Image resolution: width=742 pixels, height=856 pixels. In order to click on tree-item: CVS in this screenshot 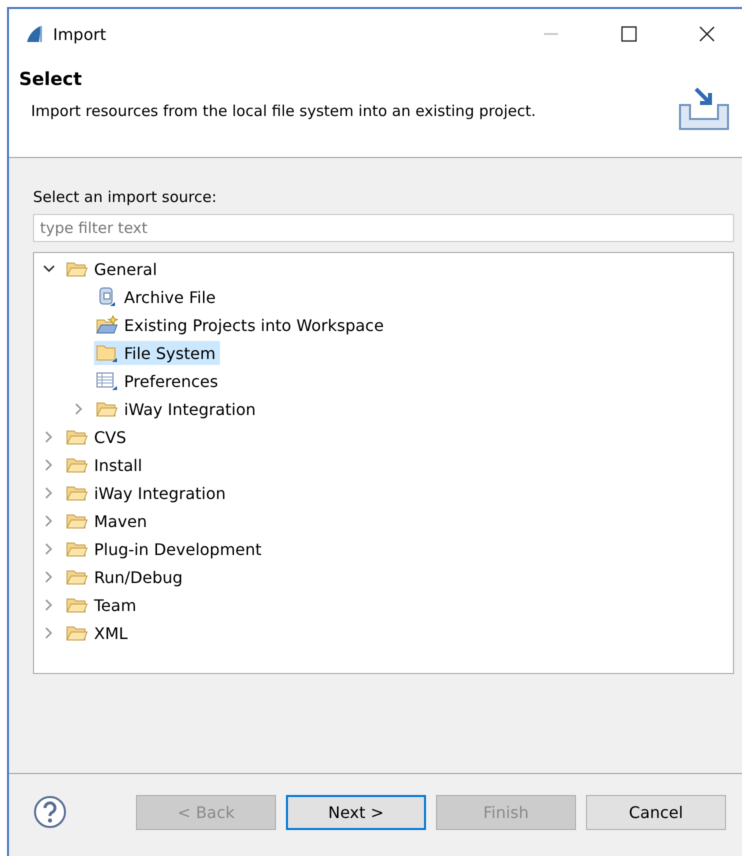, I will do `click(97, 437)`.